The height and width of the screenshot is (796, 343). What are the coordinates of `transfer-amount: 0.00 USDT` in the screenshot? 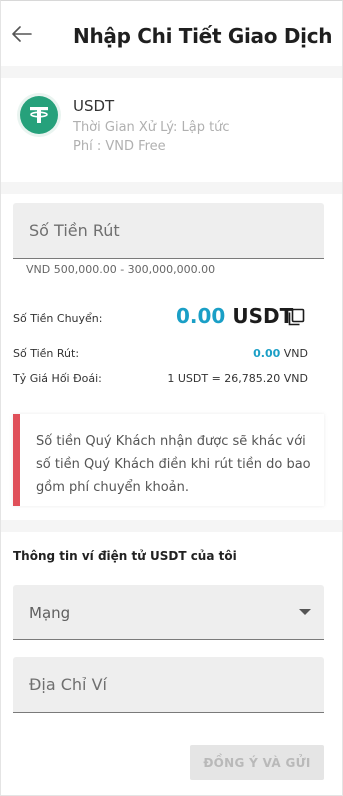 It's located at (234, 316).